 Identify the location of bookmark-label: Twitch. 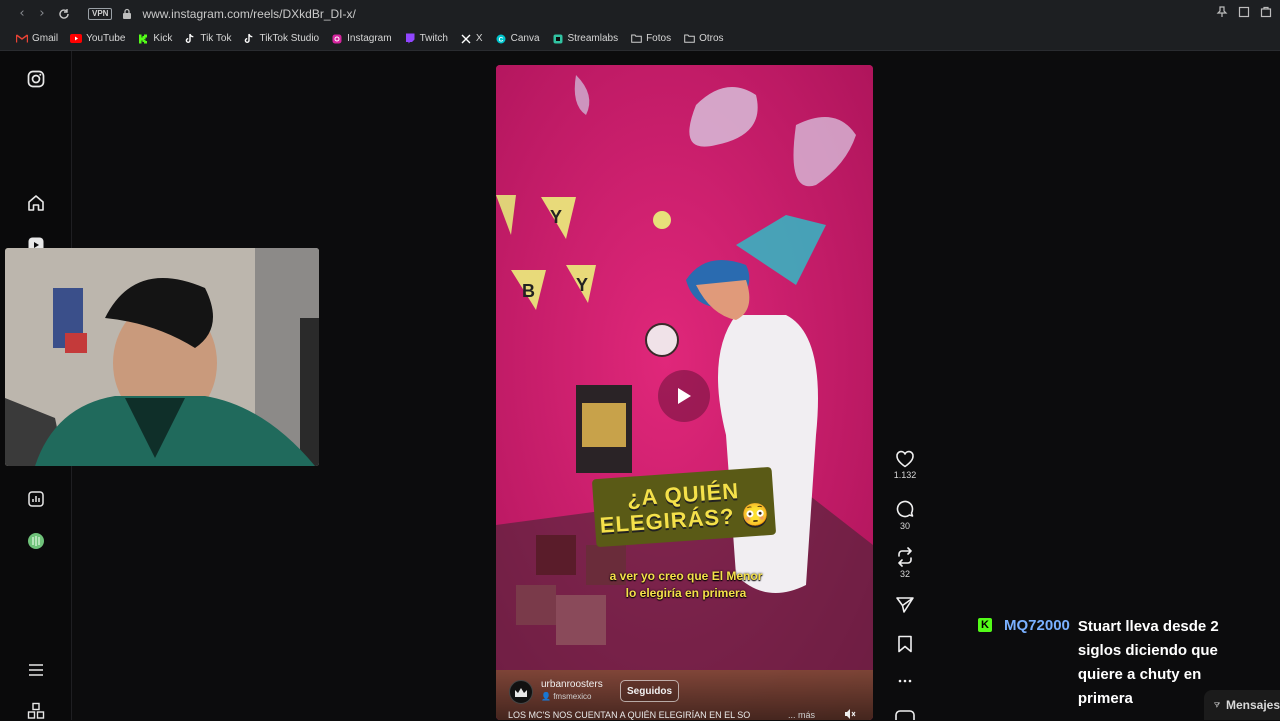
(433, 38).